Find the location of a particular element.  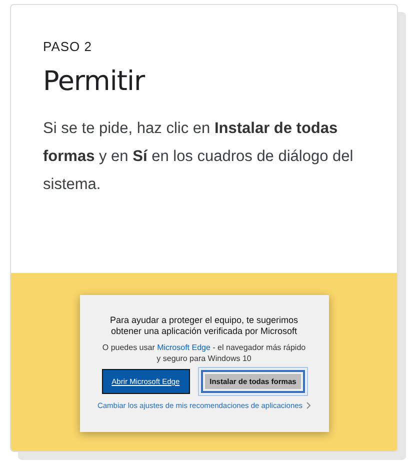

step-title: Permitir is located at coordinates (94, 81).